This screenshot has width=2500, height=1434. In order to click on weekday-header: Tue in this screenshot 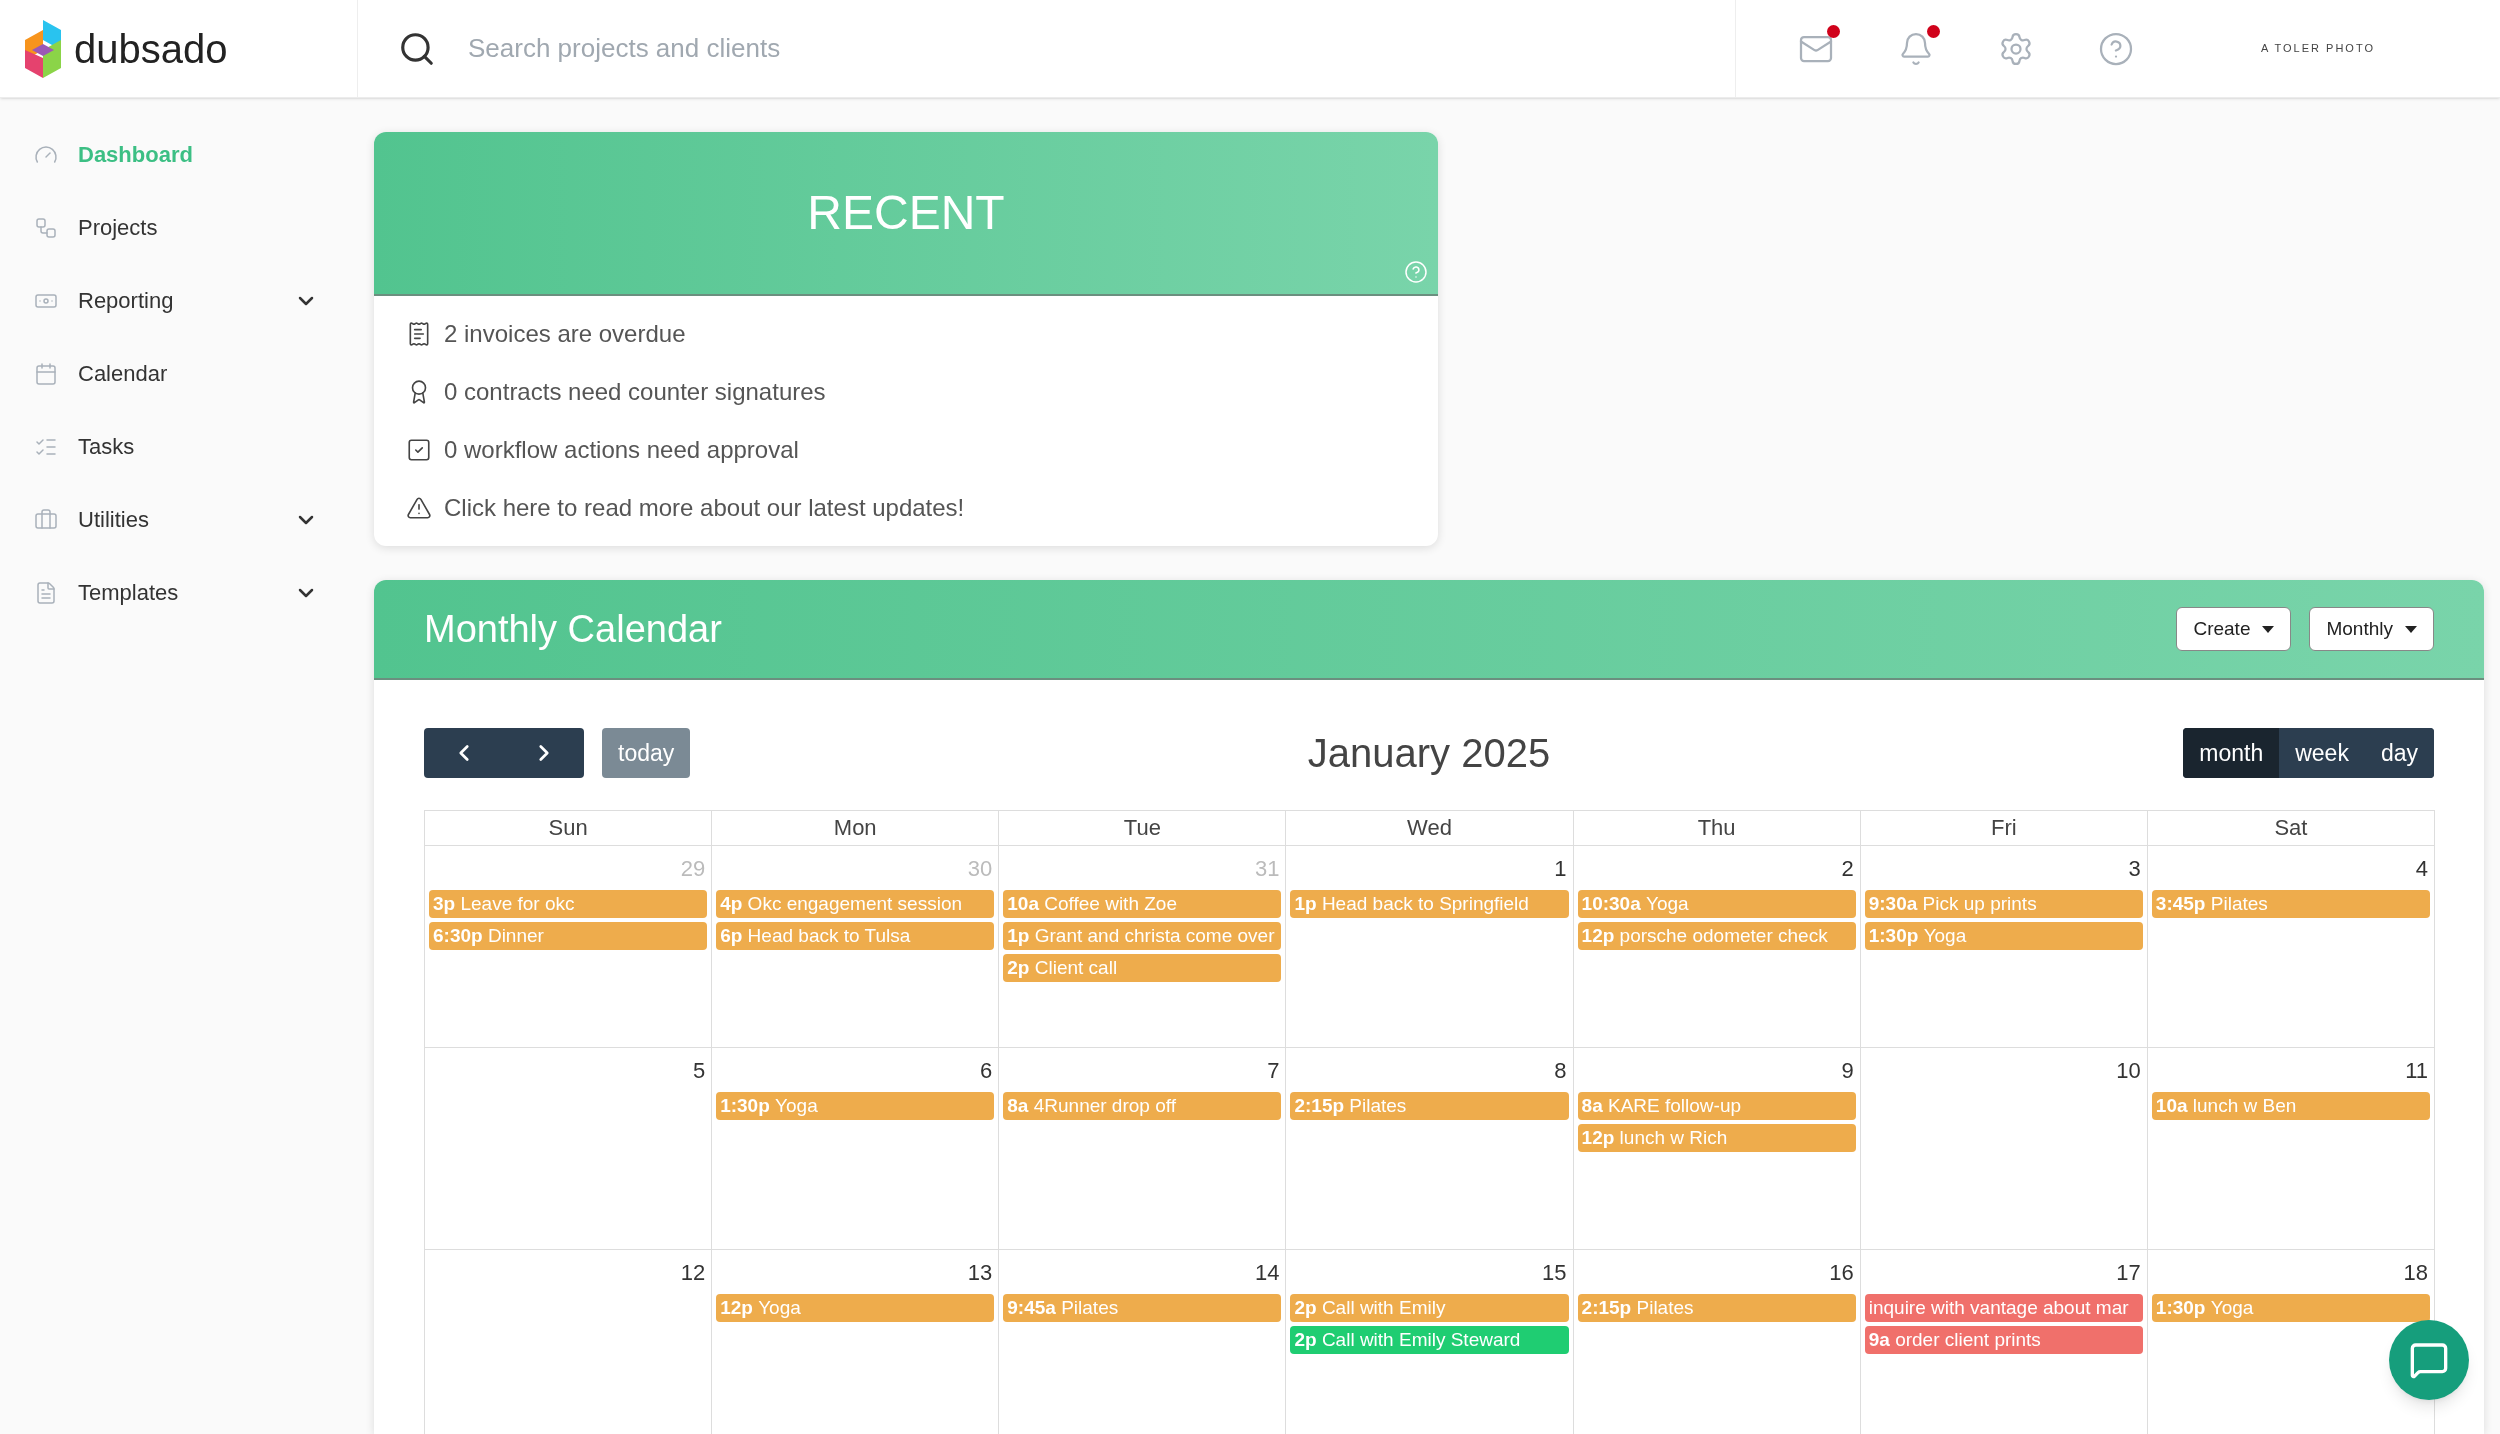, I will do `click(1143, 828)`.